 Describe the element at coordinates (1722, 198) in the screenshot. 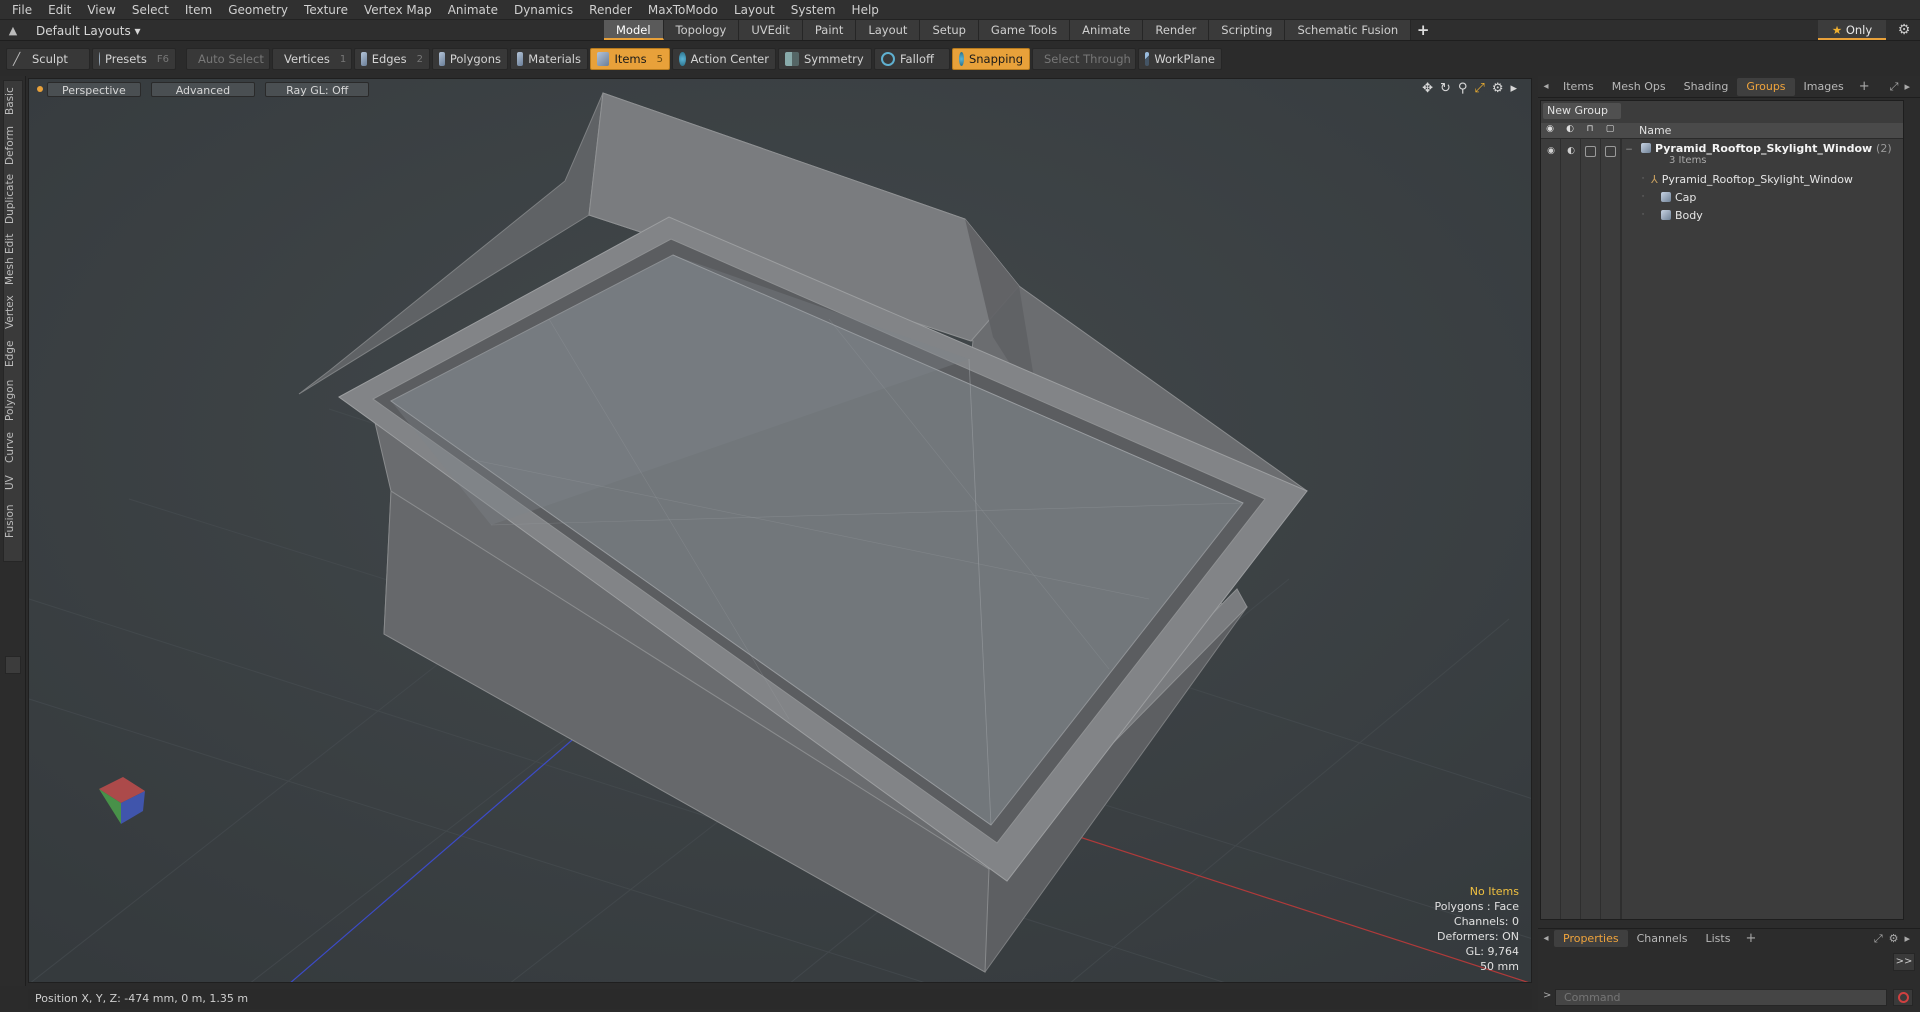

I see `group-child-row: · Cap` at that location.